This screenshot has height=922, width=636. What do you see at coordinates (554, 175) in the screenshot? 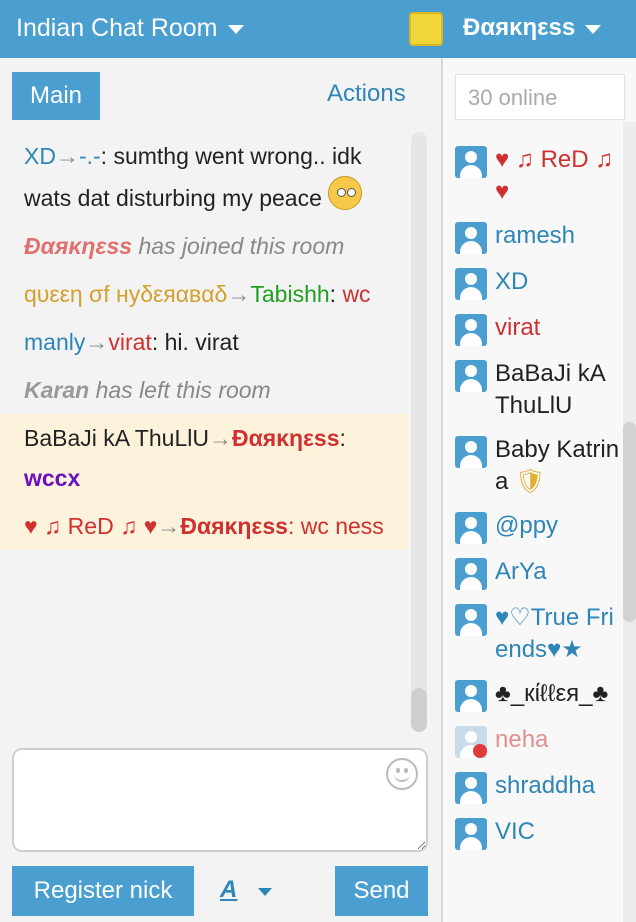
I see `user-list-name: ♥ ♫ ReD ♫ ♥` at bounding box center [554, 175].